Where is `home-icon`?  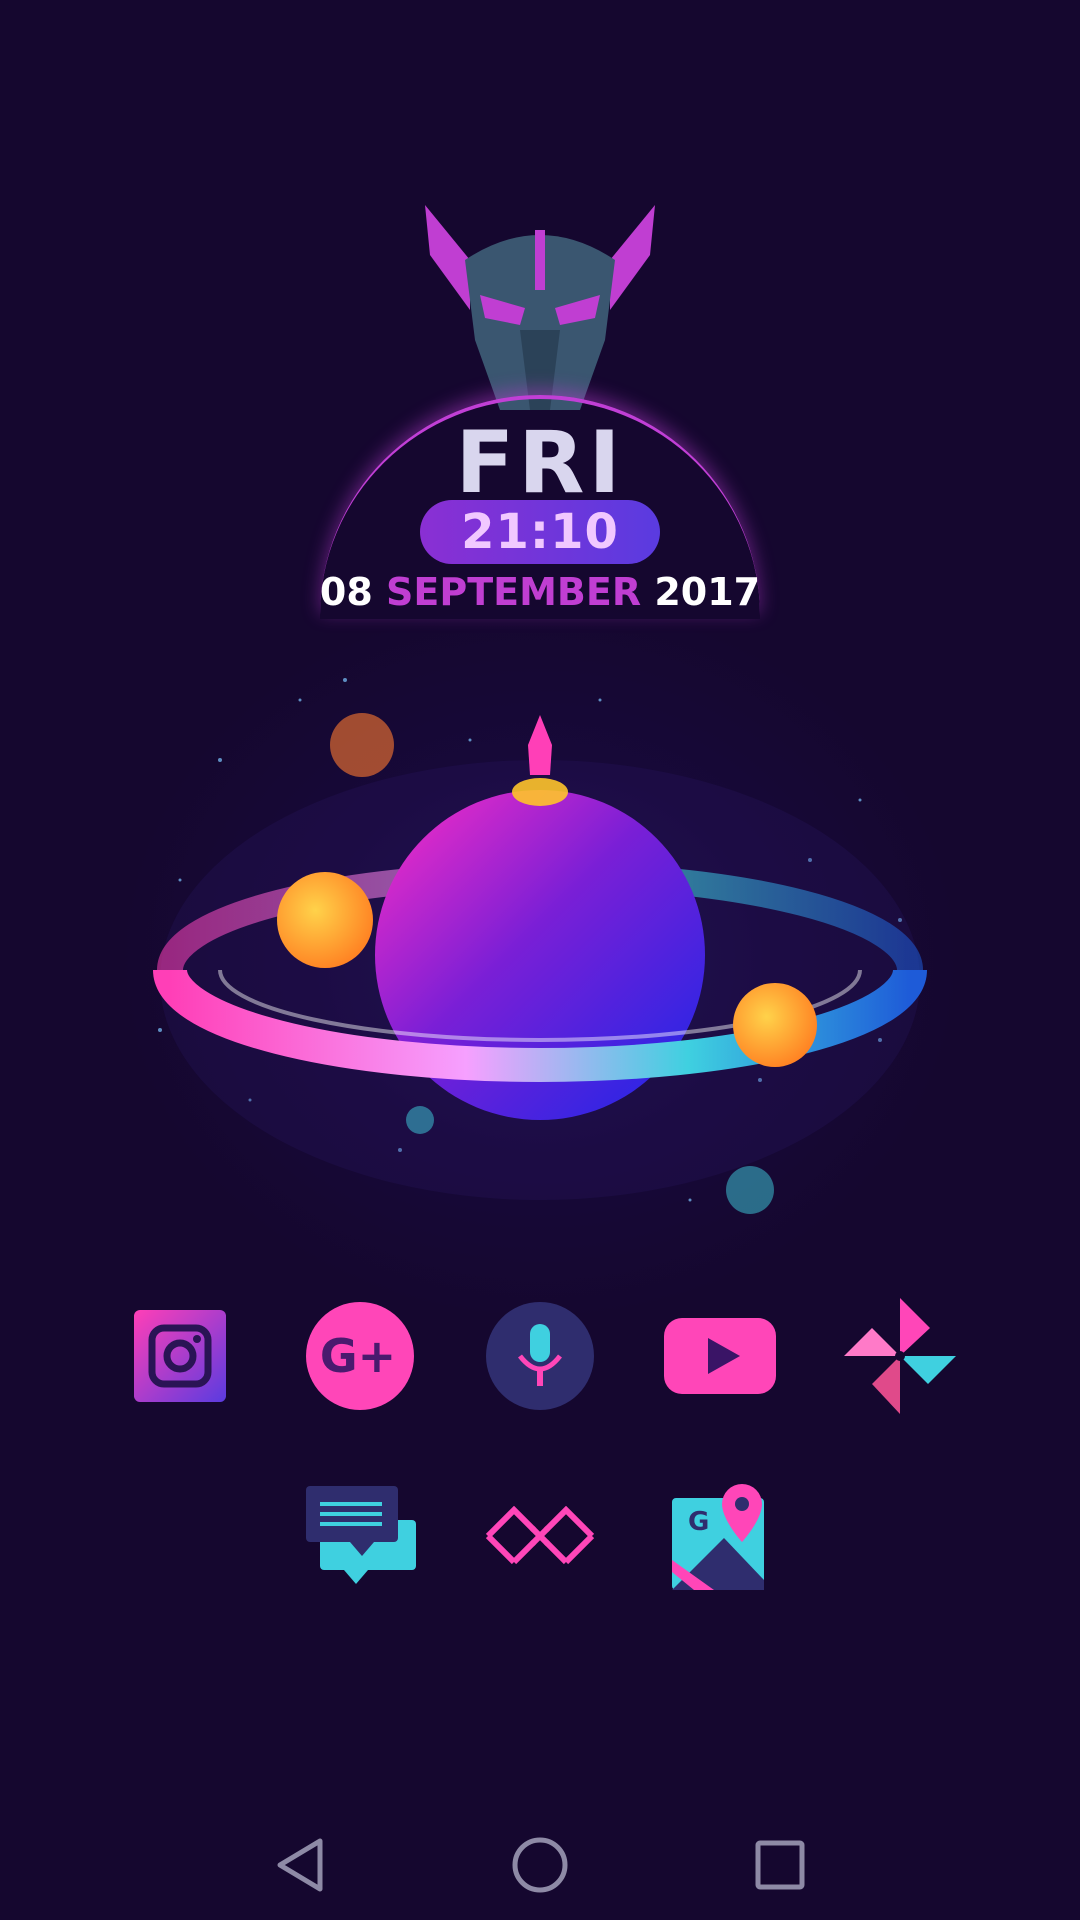
home-icon is located at coordinates (540, 1865).